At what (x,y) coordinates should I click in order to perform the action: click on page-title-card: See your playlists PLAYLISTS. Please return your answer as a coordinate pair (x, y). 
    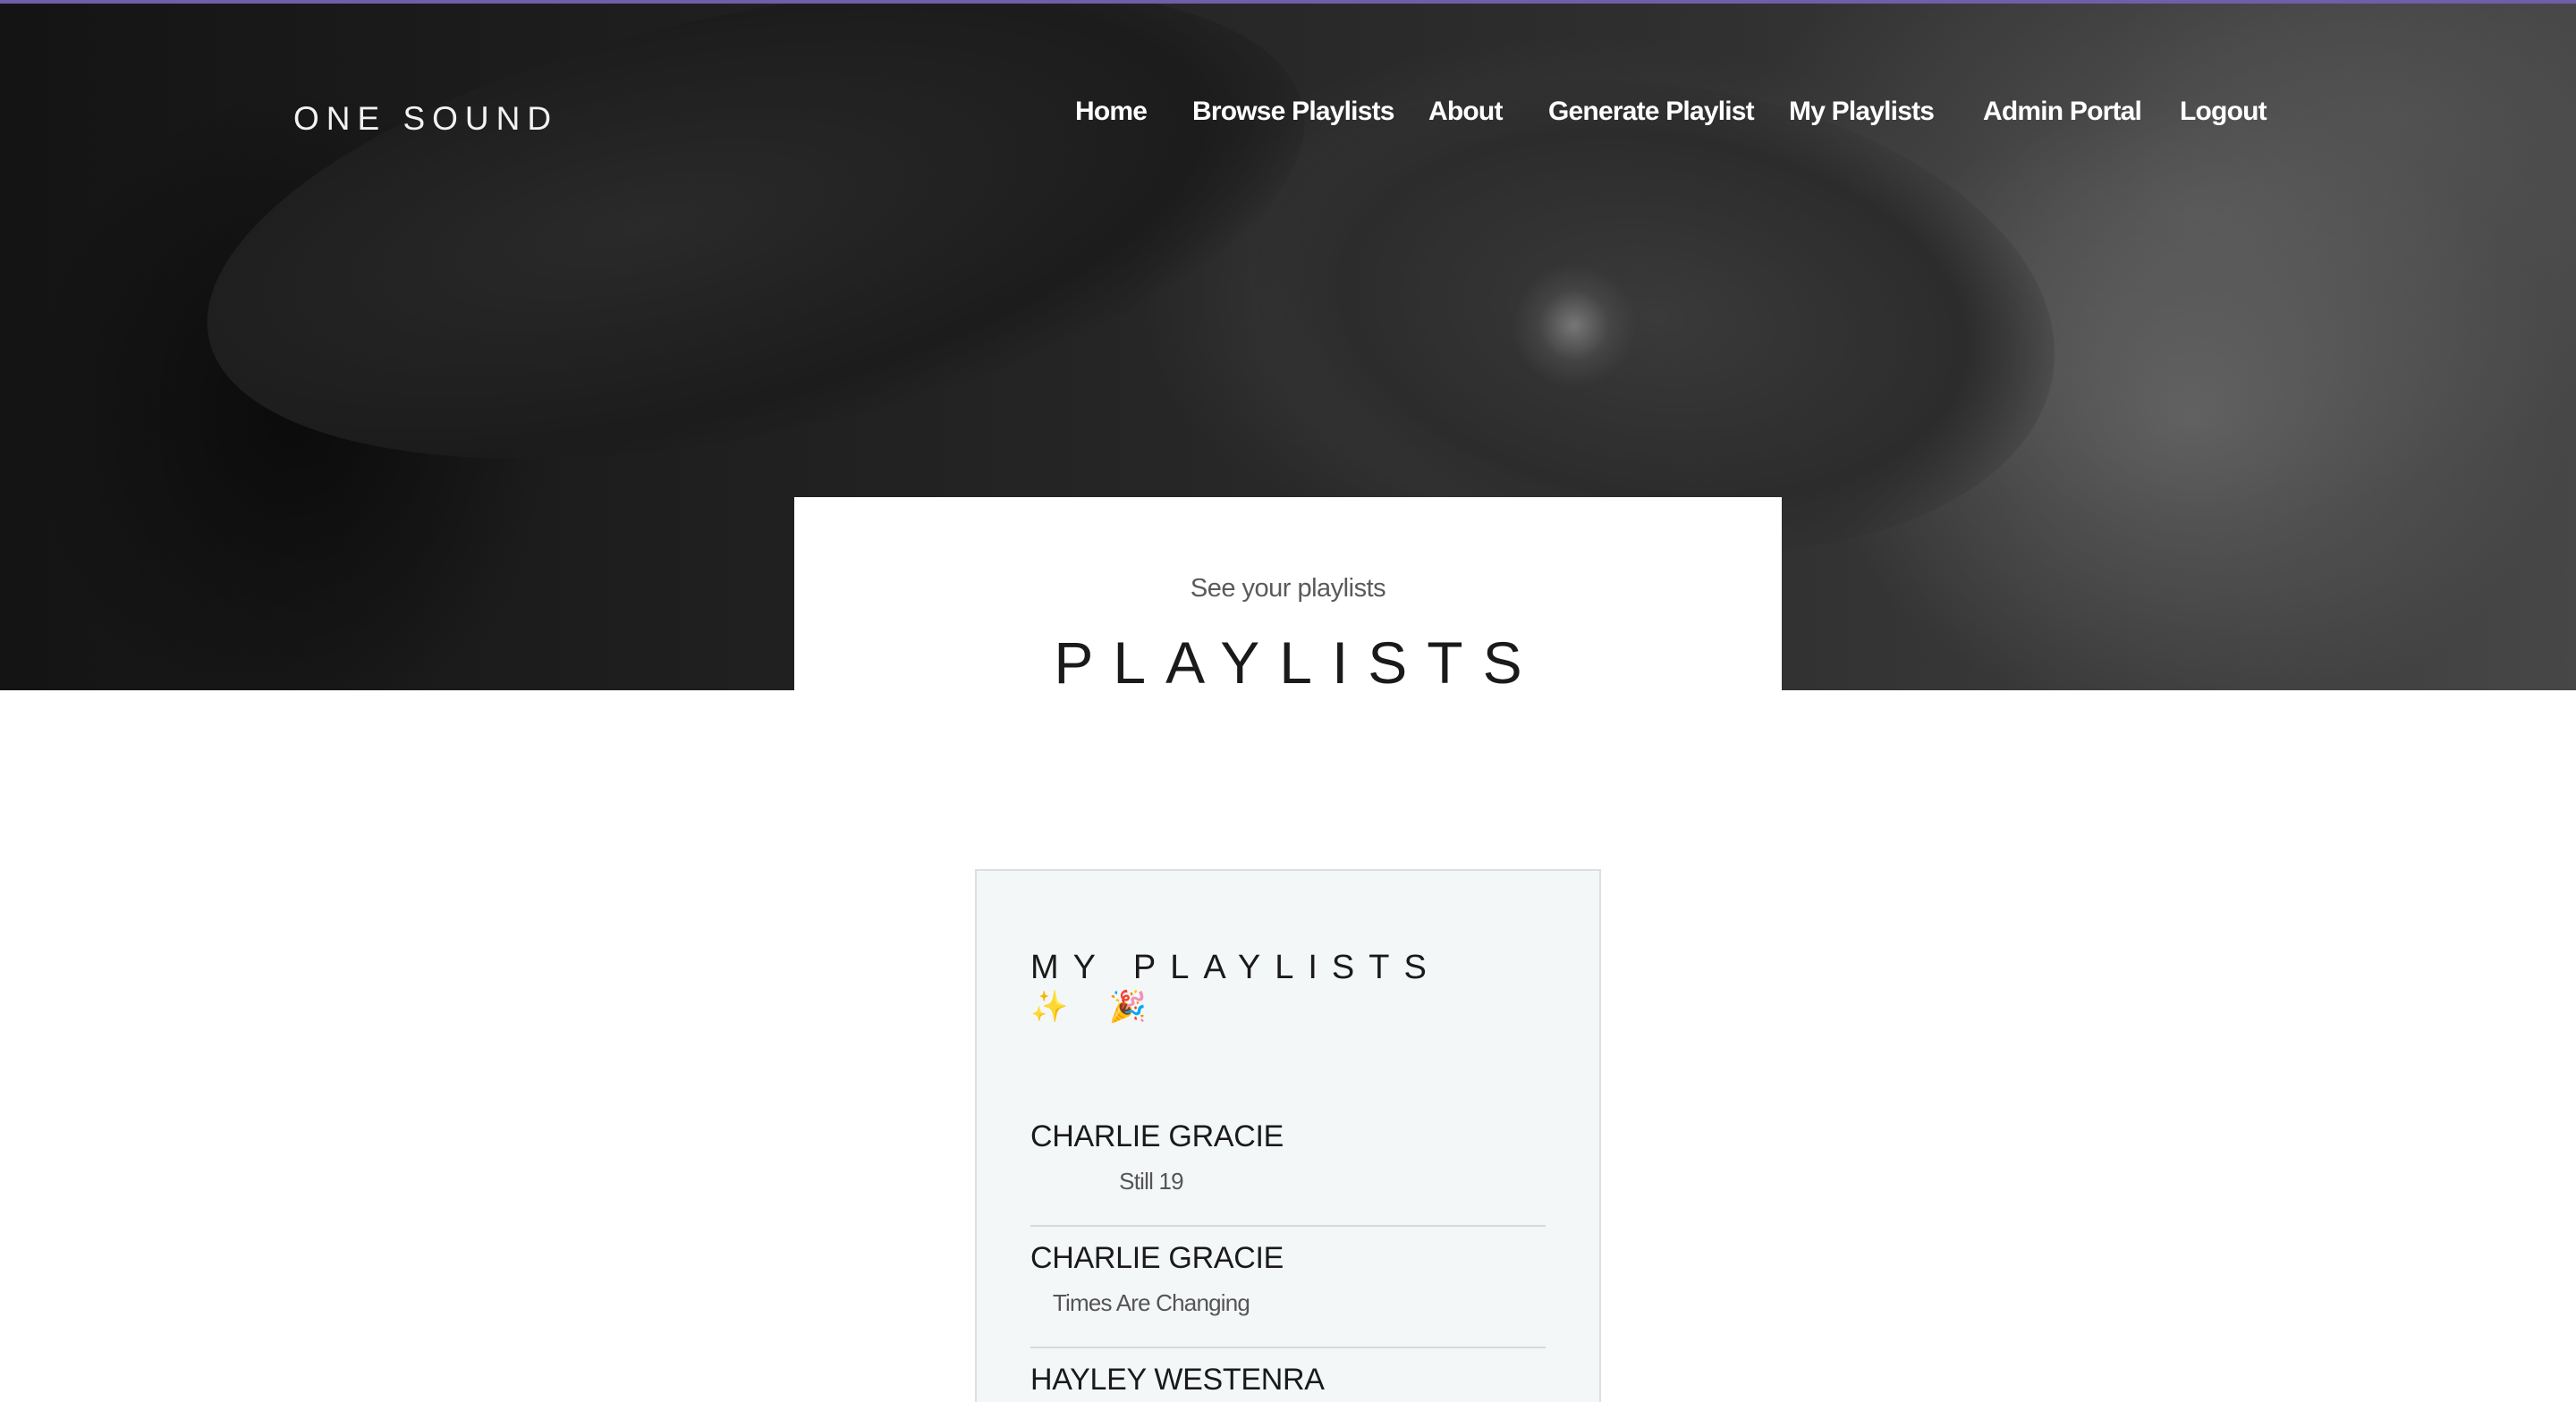
    Looking at the image, I should click on (1288, 593).